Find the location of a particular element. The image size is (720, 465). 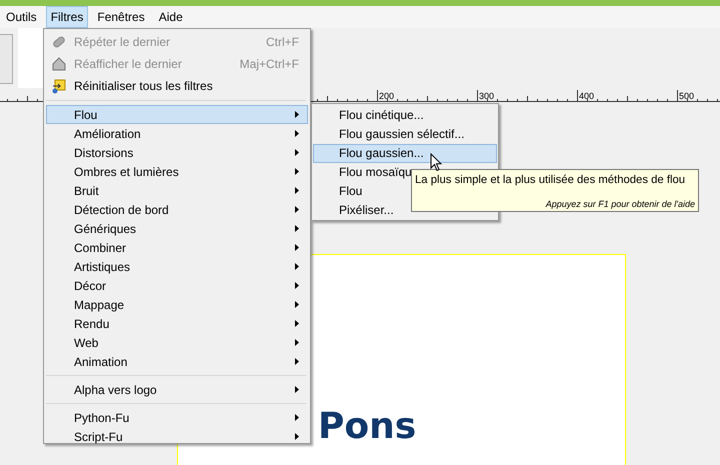

ruler-label: 200 is located at coordinates (386, 96).